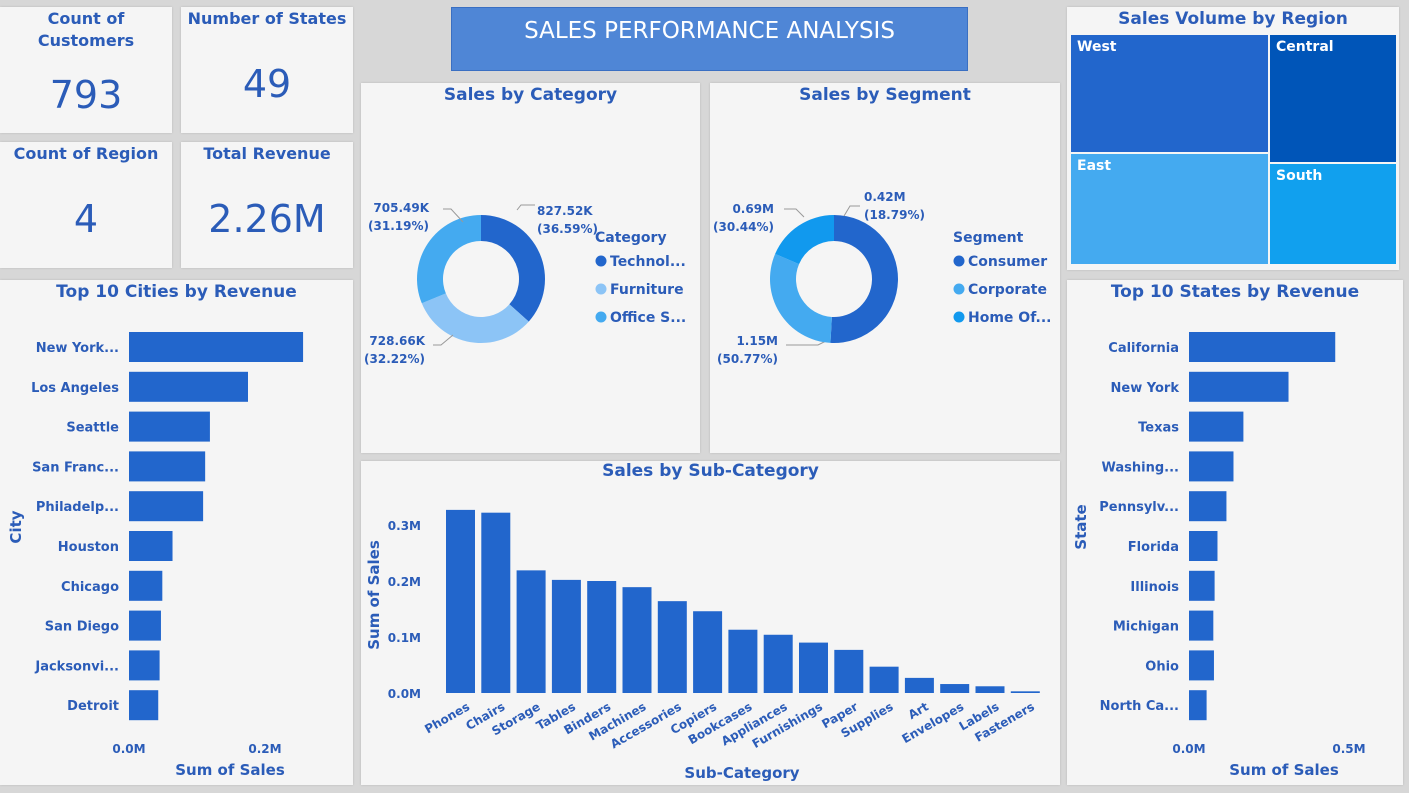 This screenshot has width=1409, height=793. Describe the element at coordinates (1154, 587) in the screenshot. I see `category-label-illinois: Illinois` at that location.